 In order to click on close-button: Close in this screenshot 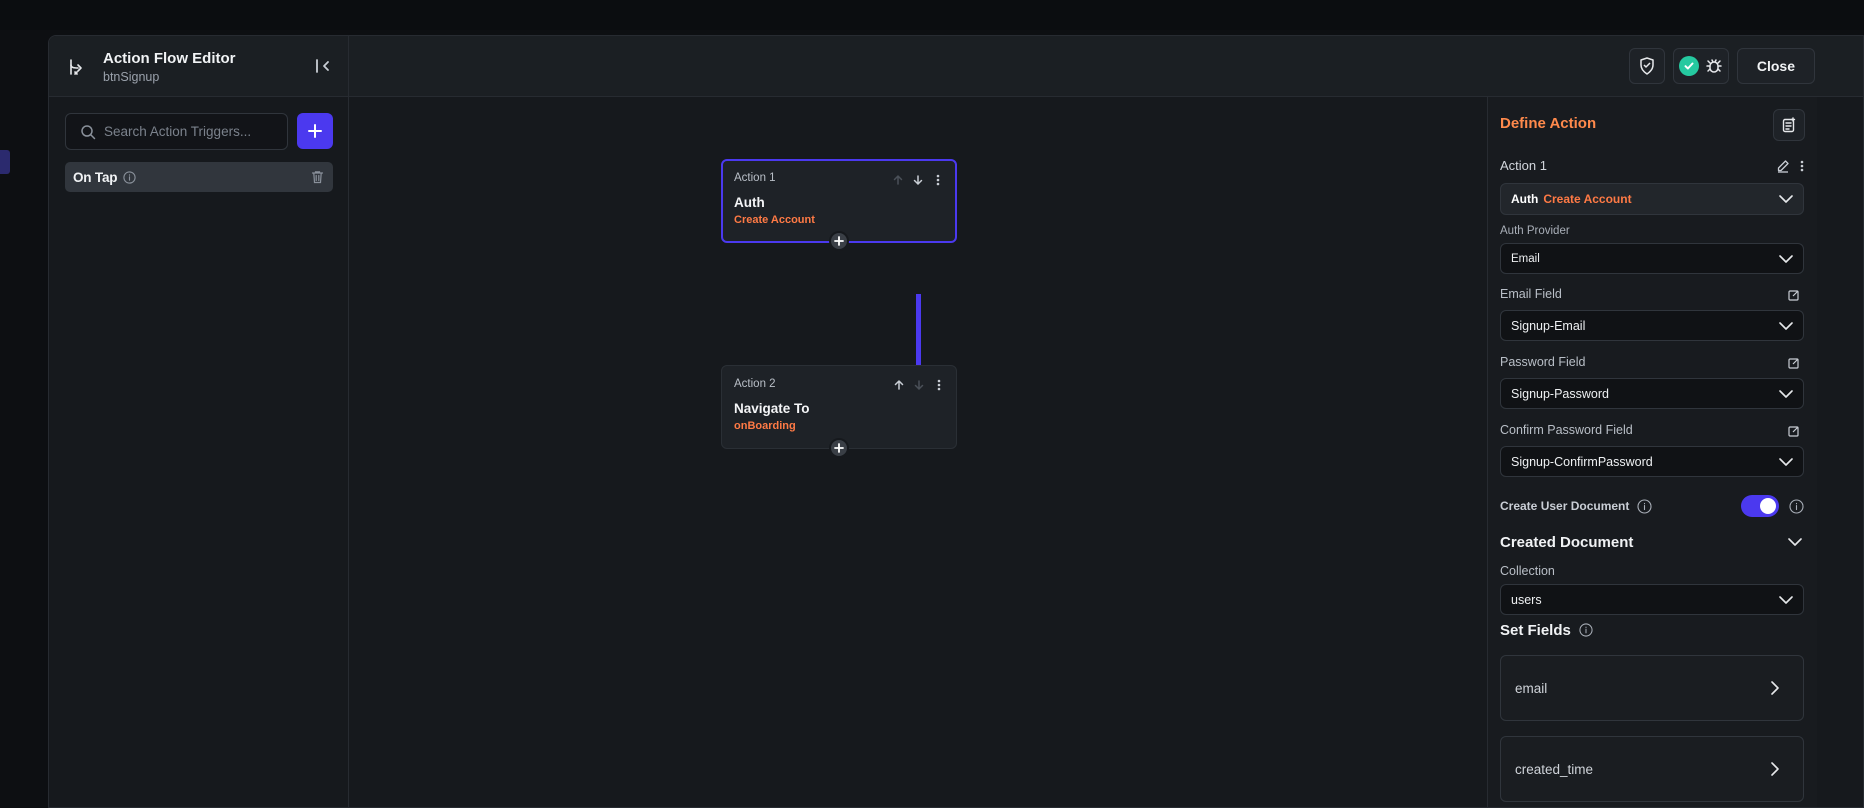, I will do `click(1775, 66)`.